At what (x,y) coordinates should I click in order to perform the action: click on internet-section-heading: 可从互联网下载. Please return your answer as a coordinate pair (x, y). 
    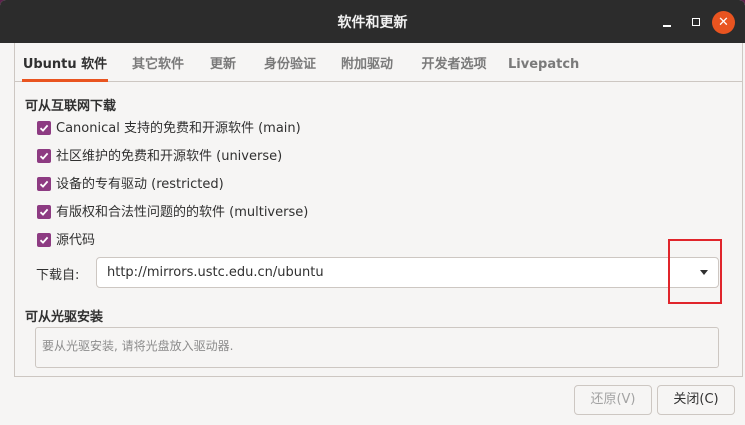
    Looking at the image, I should click on (71, 106).